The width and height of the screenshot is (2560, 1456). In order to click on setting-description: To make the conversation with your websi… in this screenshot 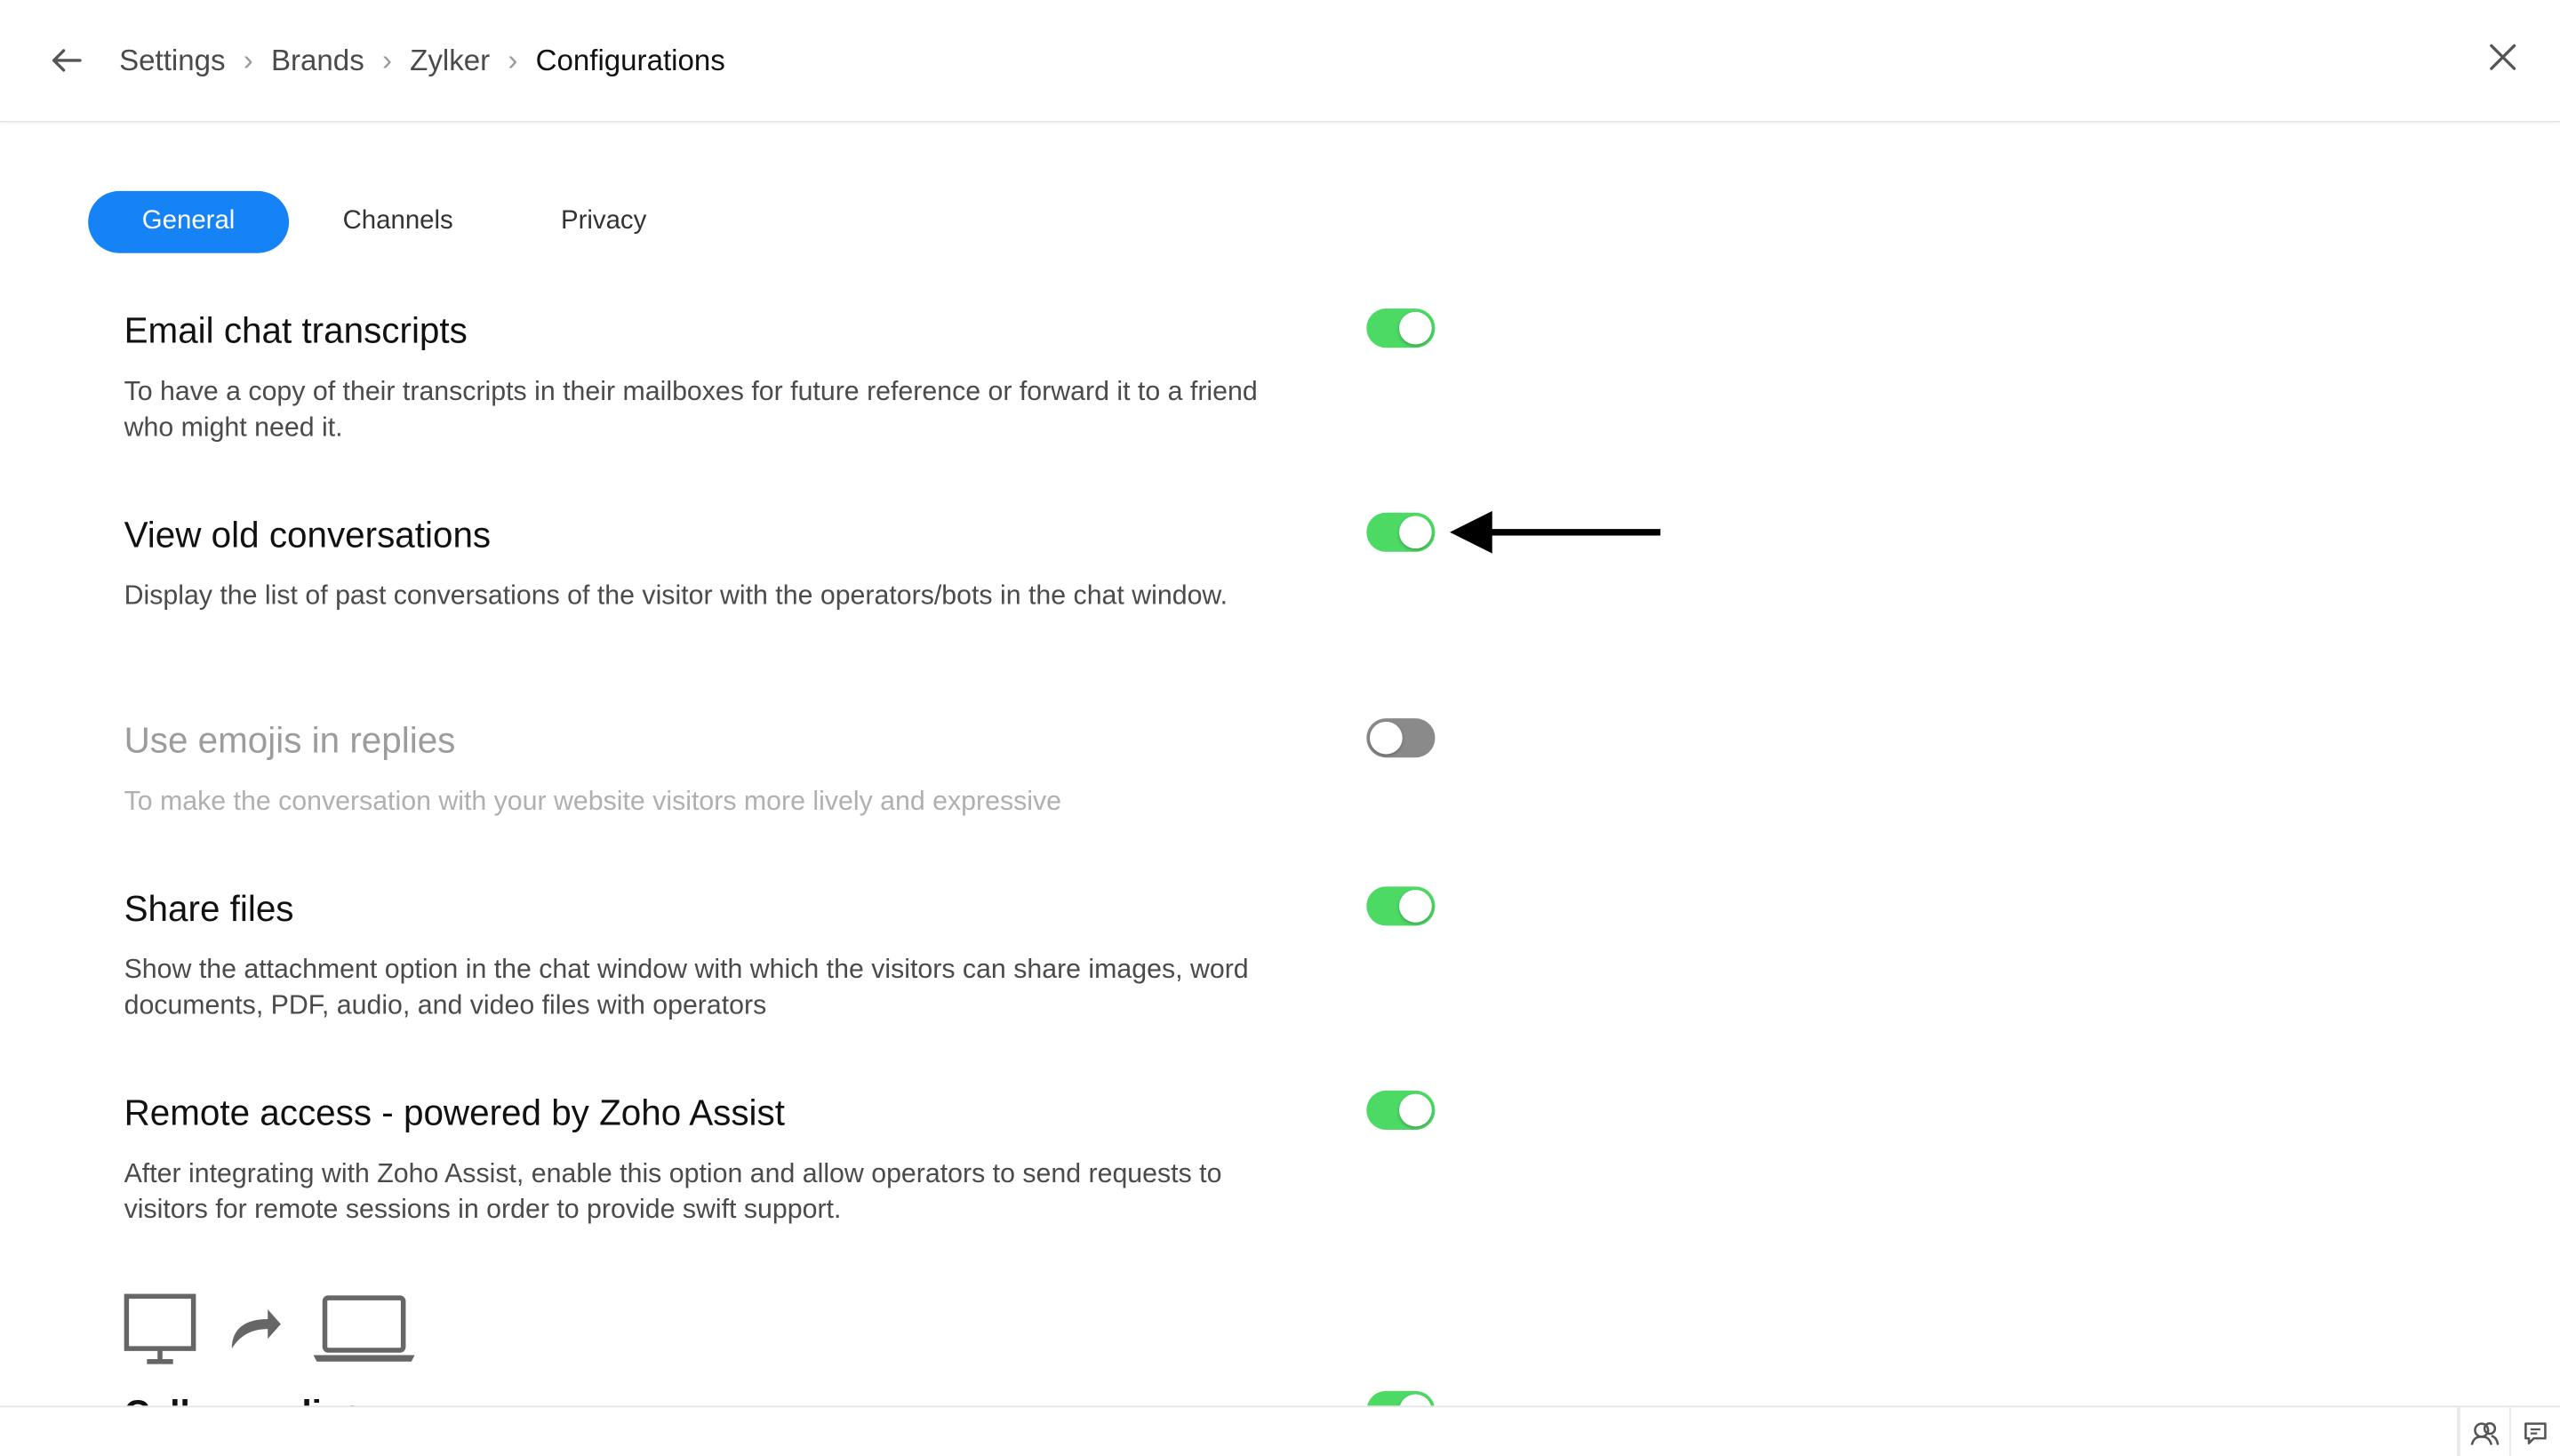, I will do `click(592, 802)`.